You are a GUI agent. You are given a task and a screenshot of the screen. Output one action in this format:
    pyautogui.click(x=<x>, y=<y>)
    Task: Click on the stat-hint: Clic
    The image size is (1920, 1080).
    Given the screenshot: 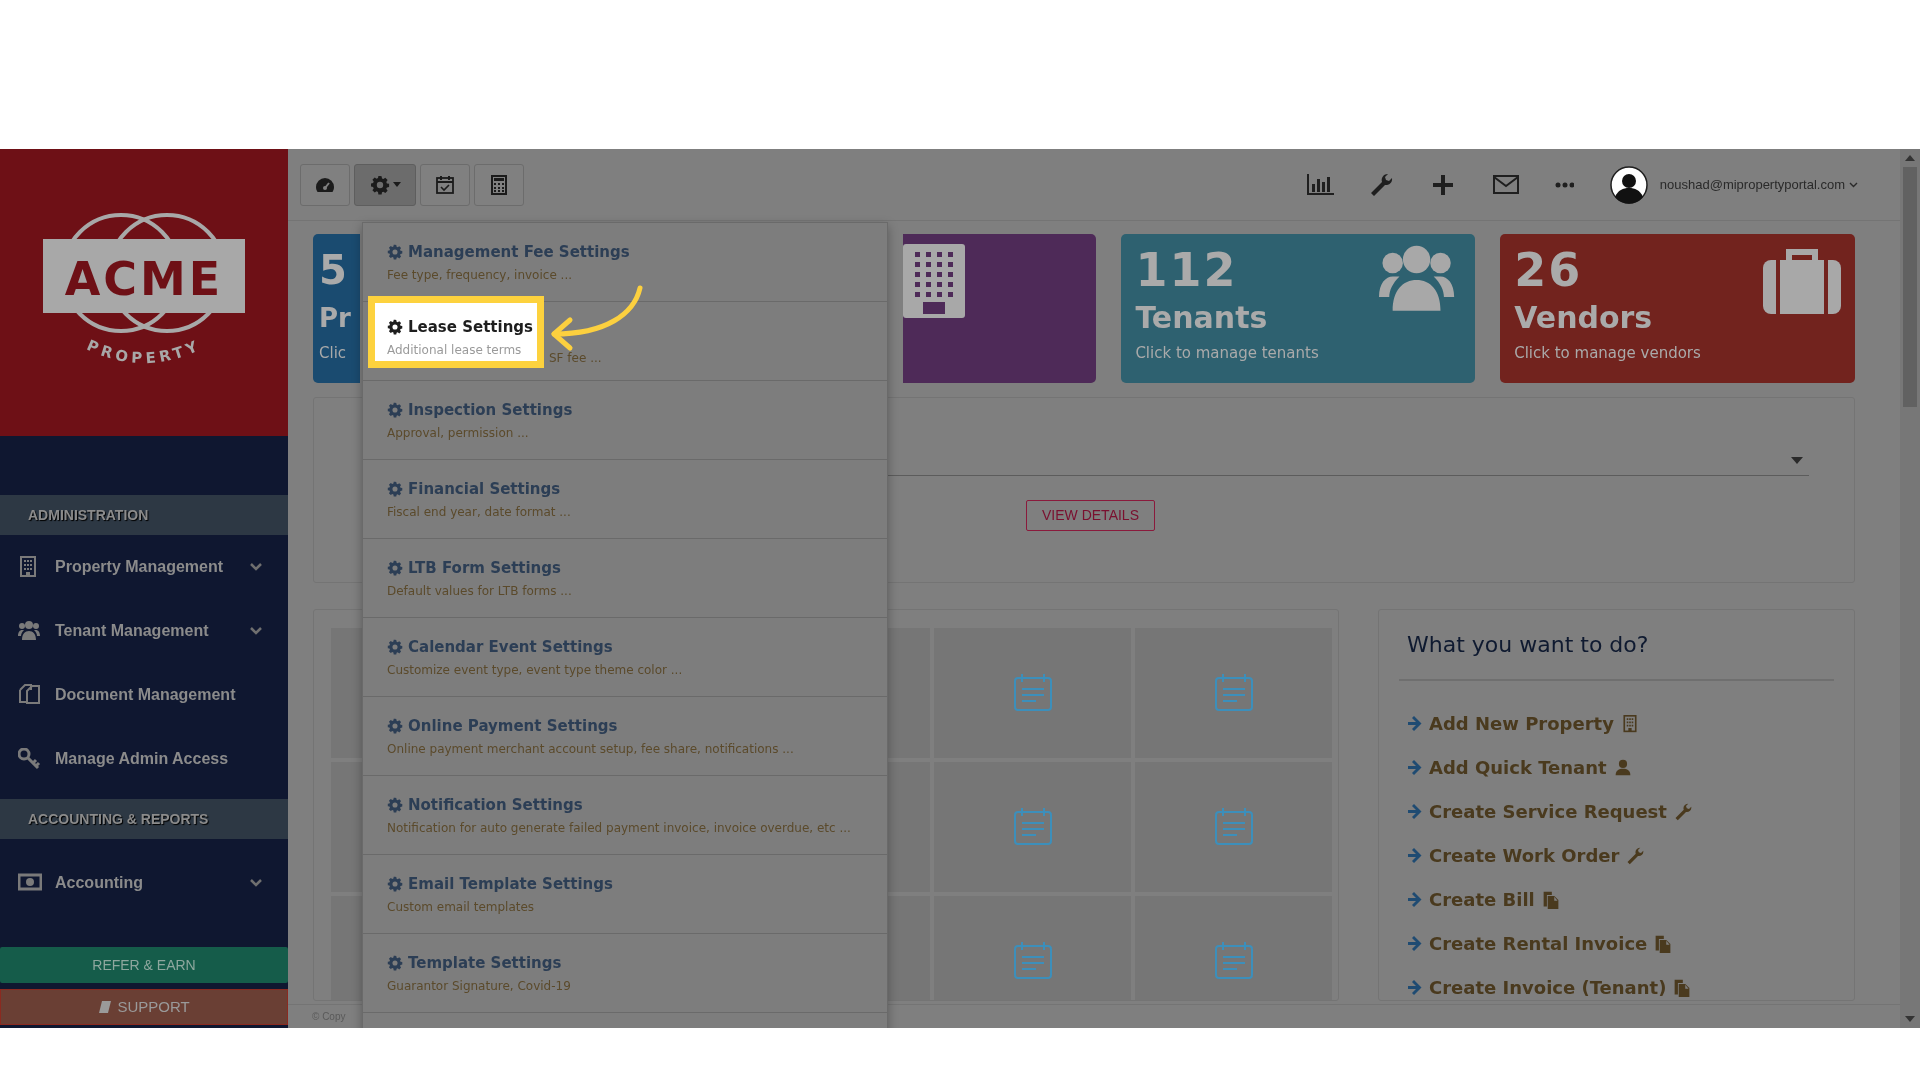 What is the action you would take?
    pyautogui.click(x=333, y=353)
    